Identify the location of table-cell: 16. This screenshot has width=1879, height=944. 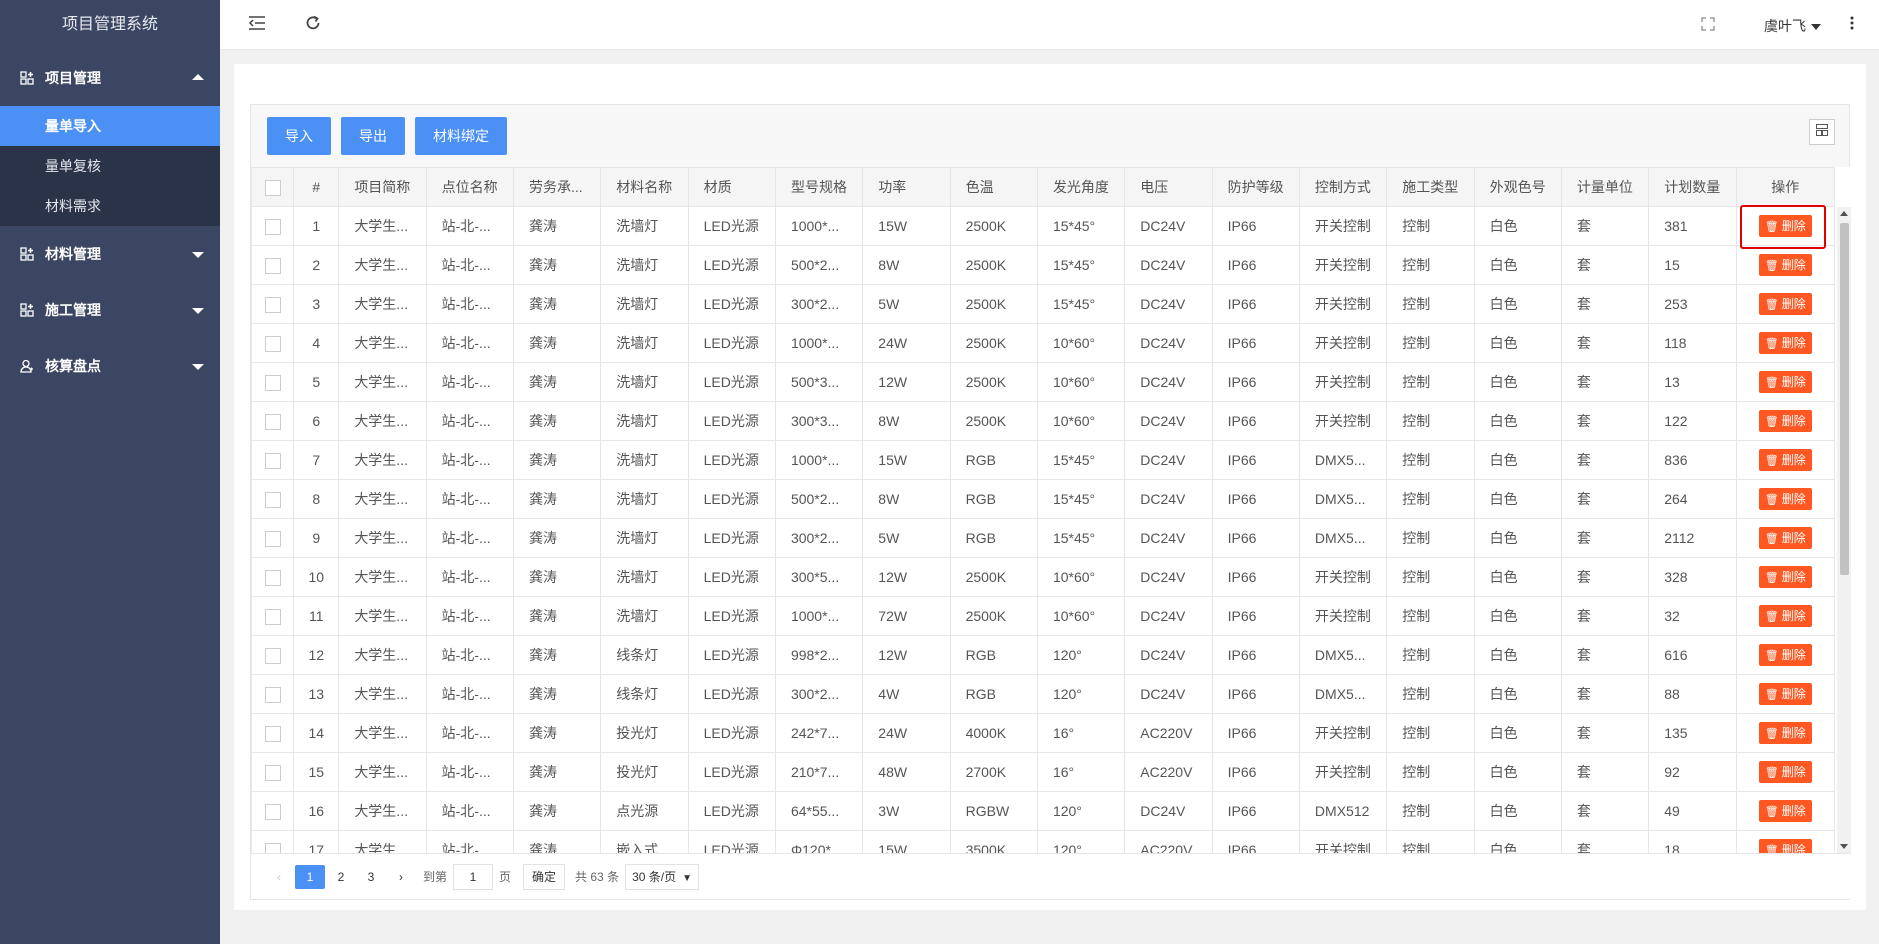
(316, 811).